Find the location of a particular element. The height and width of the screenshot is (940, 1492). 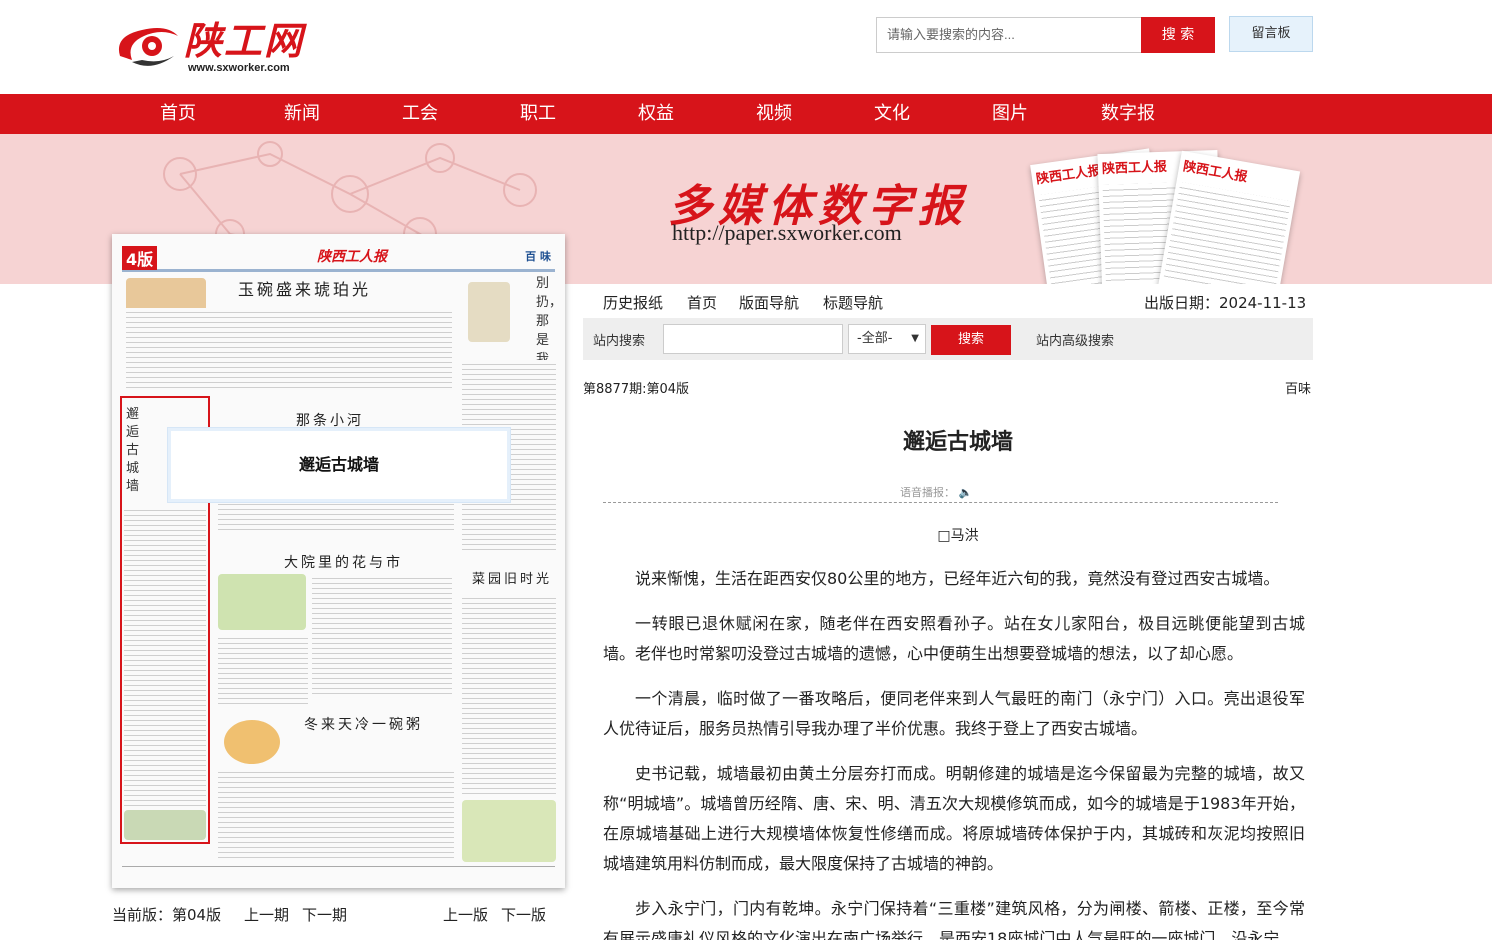

nav-item-pictures: 图片 is located at coordinates (1010, 114).